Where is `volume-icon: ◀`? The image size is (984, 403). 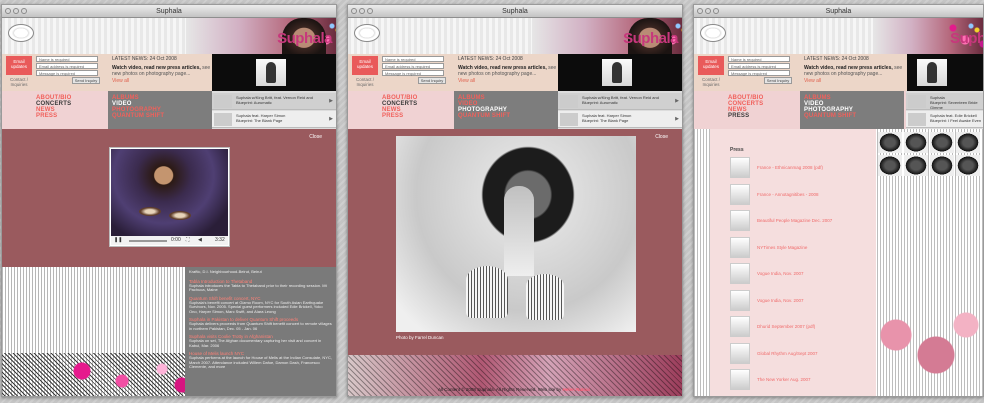 volume-icon: ◀ is located at coordinates (200, 240).